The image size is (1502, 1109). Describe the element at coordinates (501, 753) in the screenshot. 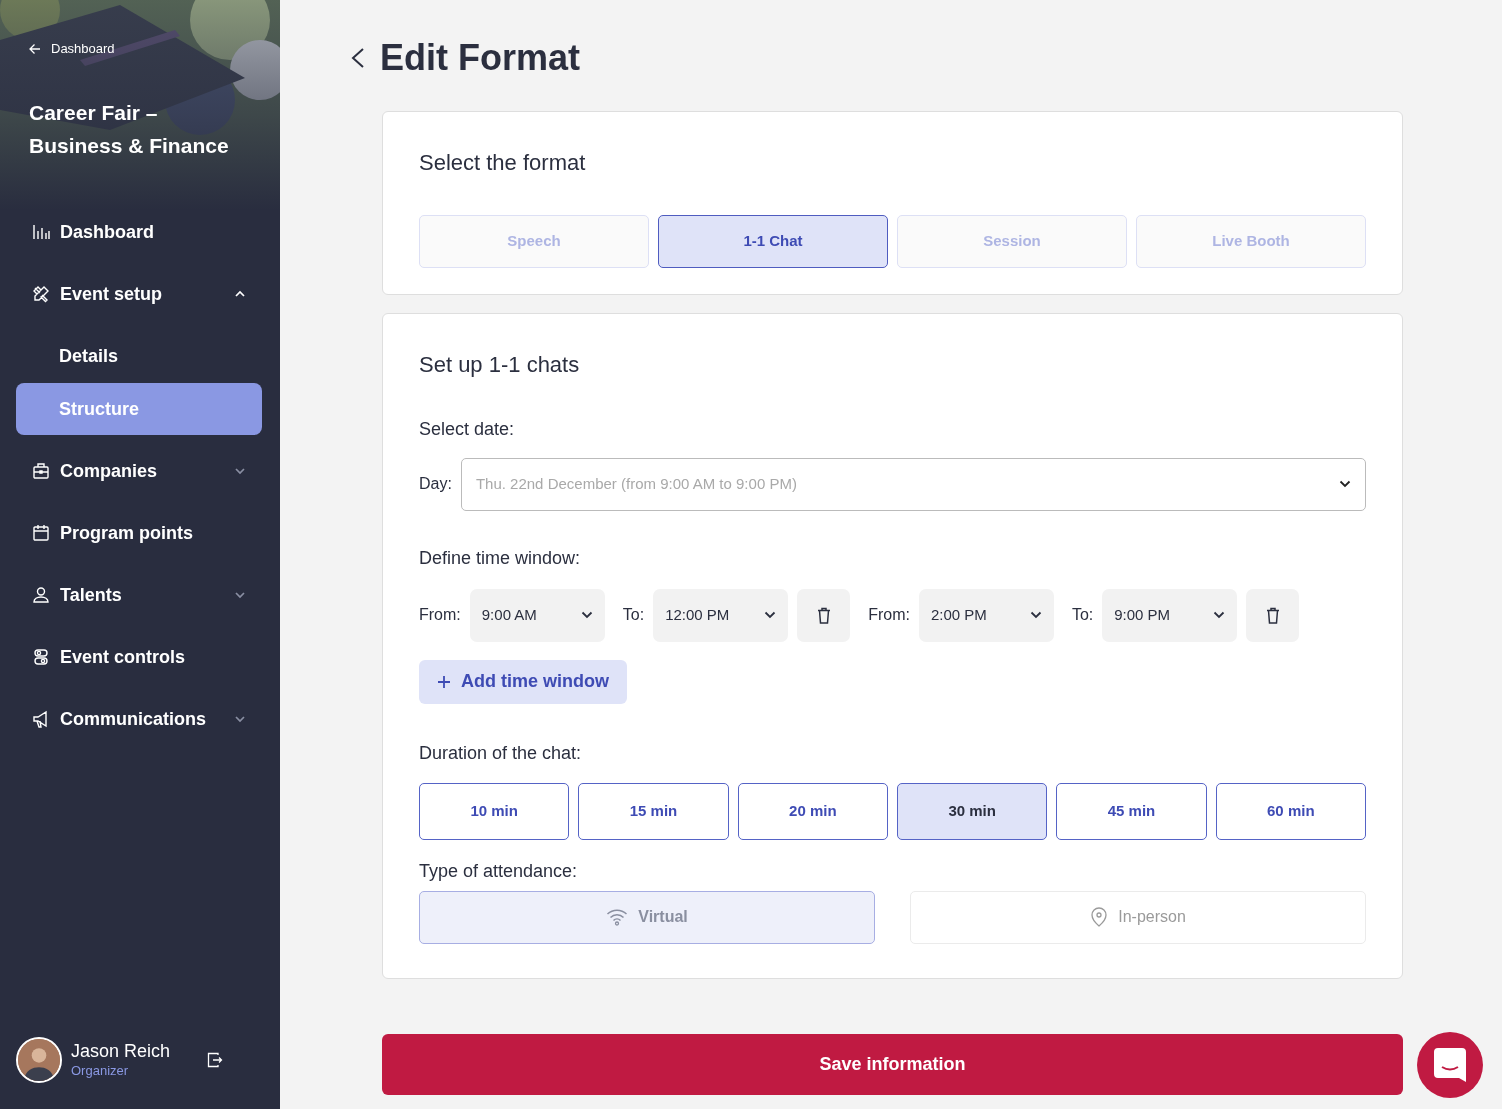

I see `field-label: Duration of the chat:` at that location.